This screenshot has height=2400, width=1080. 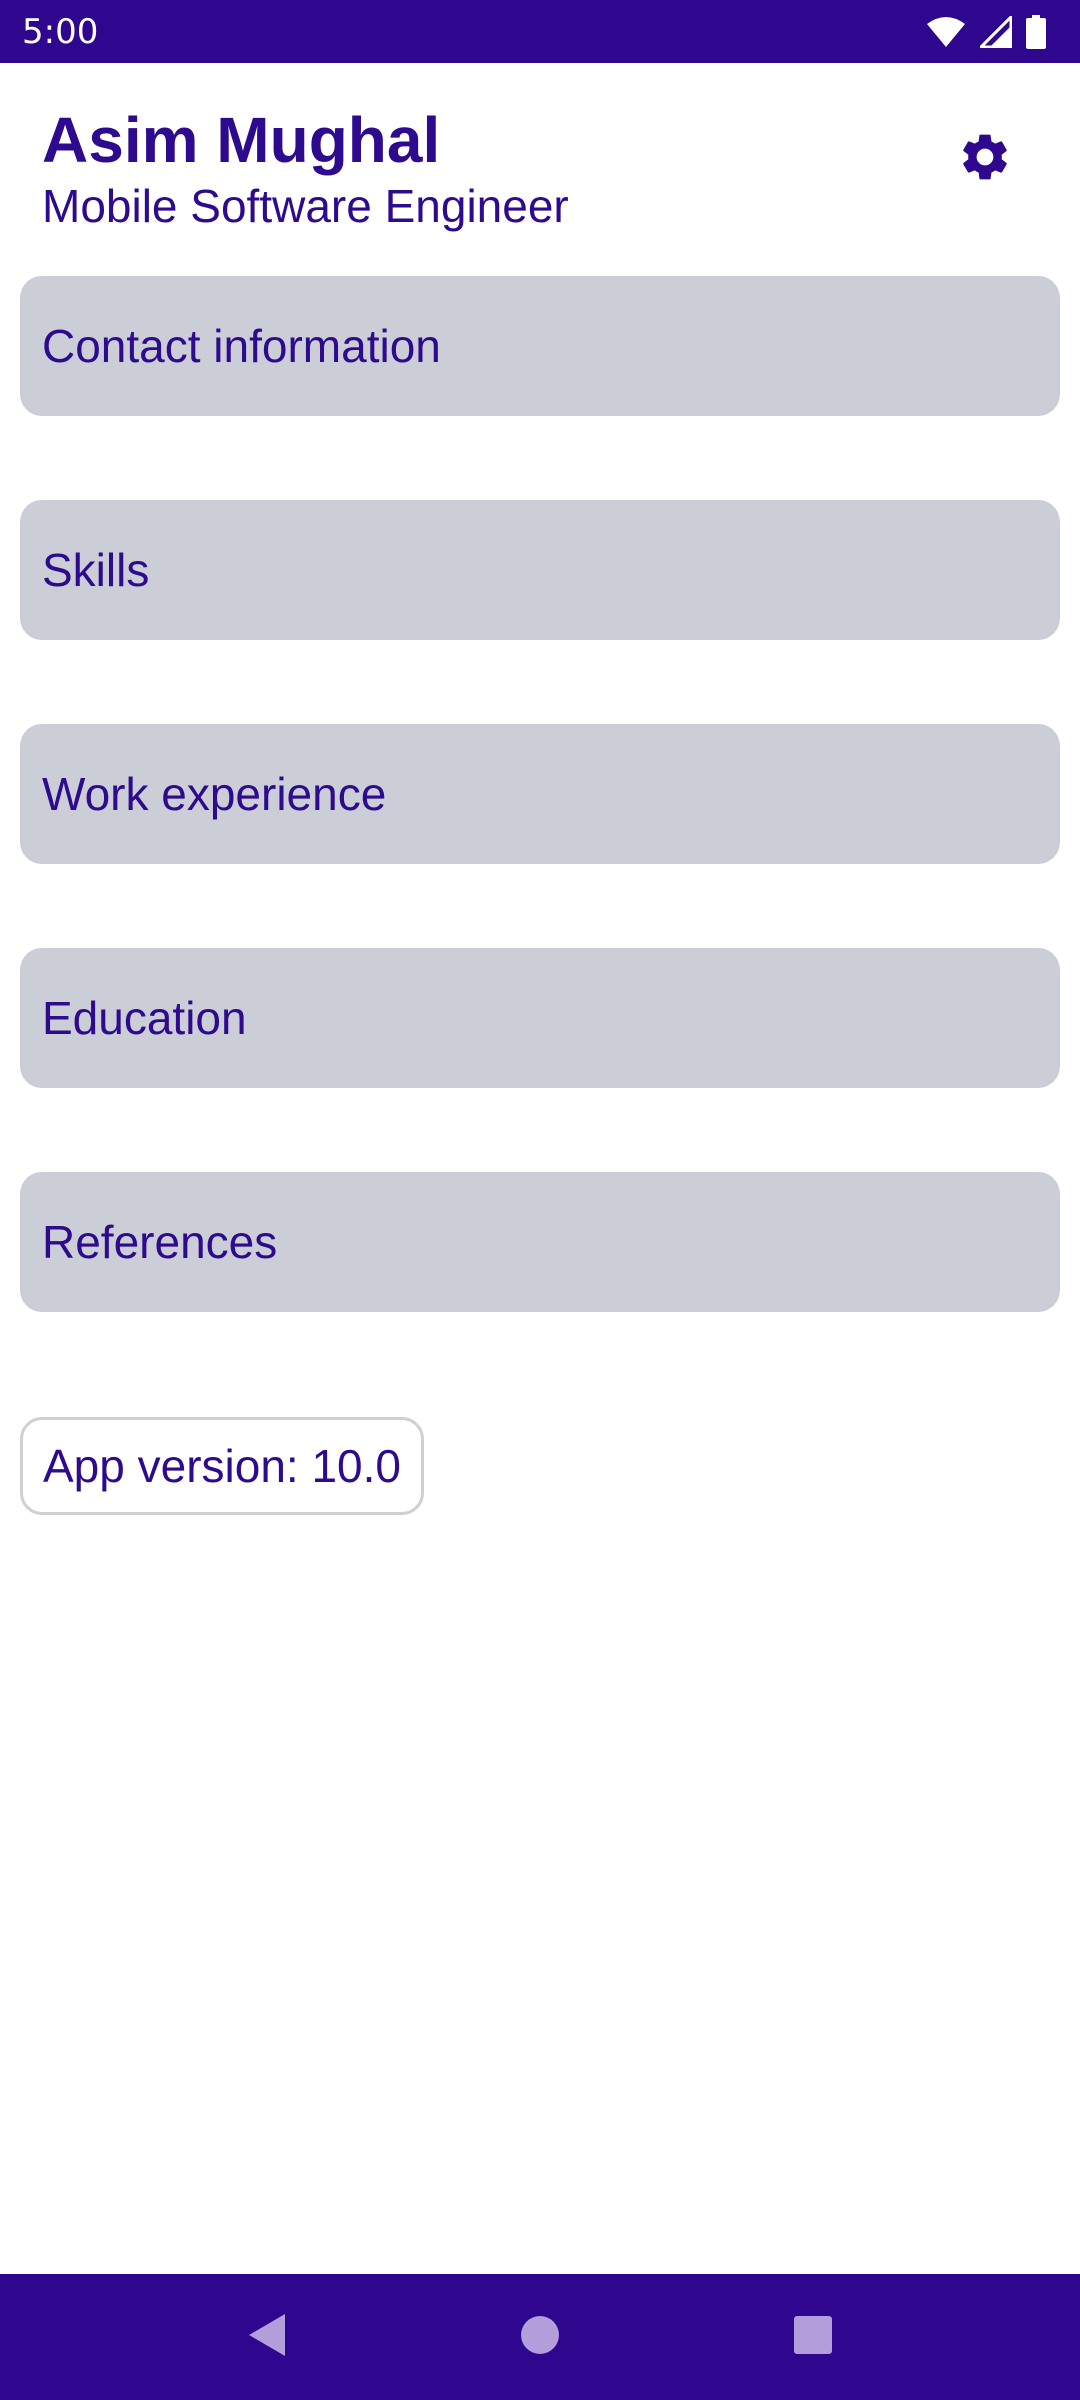 I want to click on section-education: Education, so click(x=540, y=1018).